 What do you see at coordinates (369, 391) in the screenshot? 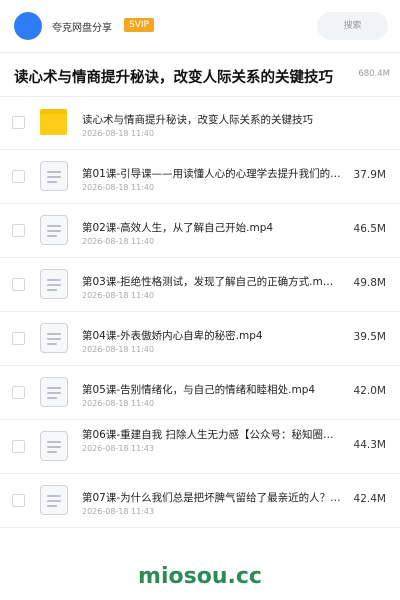
I see `file-size: 42.0M` at bounding box center [369, 391].